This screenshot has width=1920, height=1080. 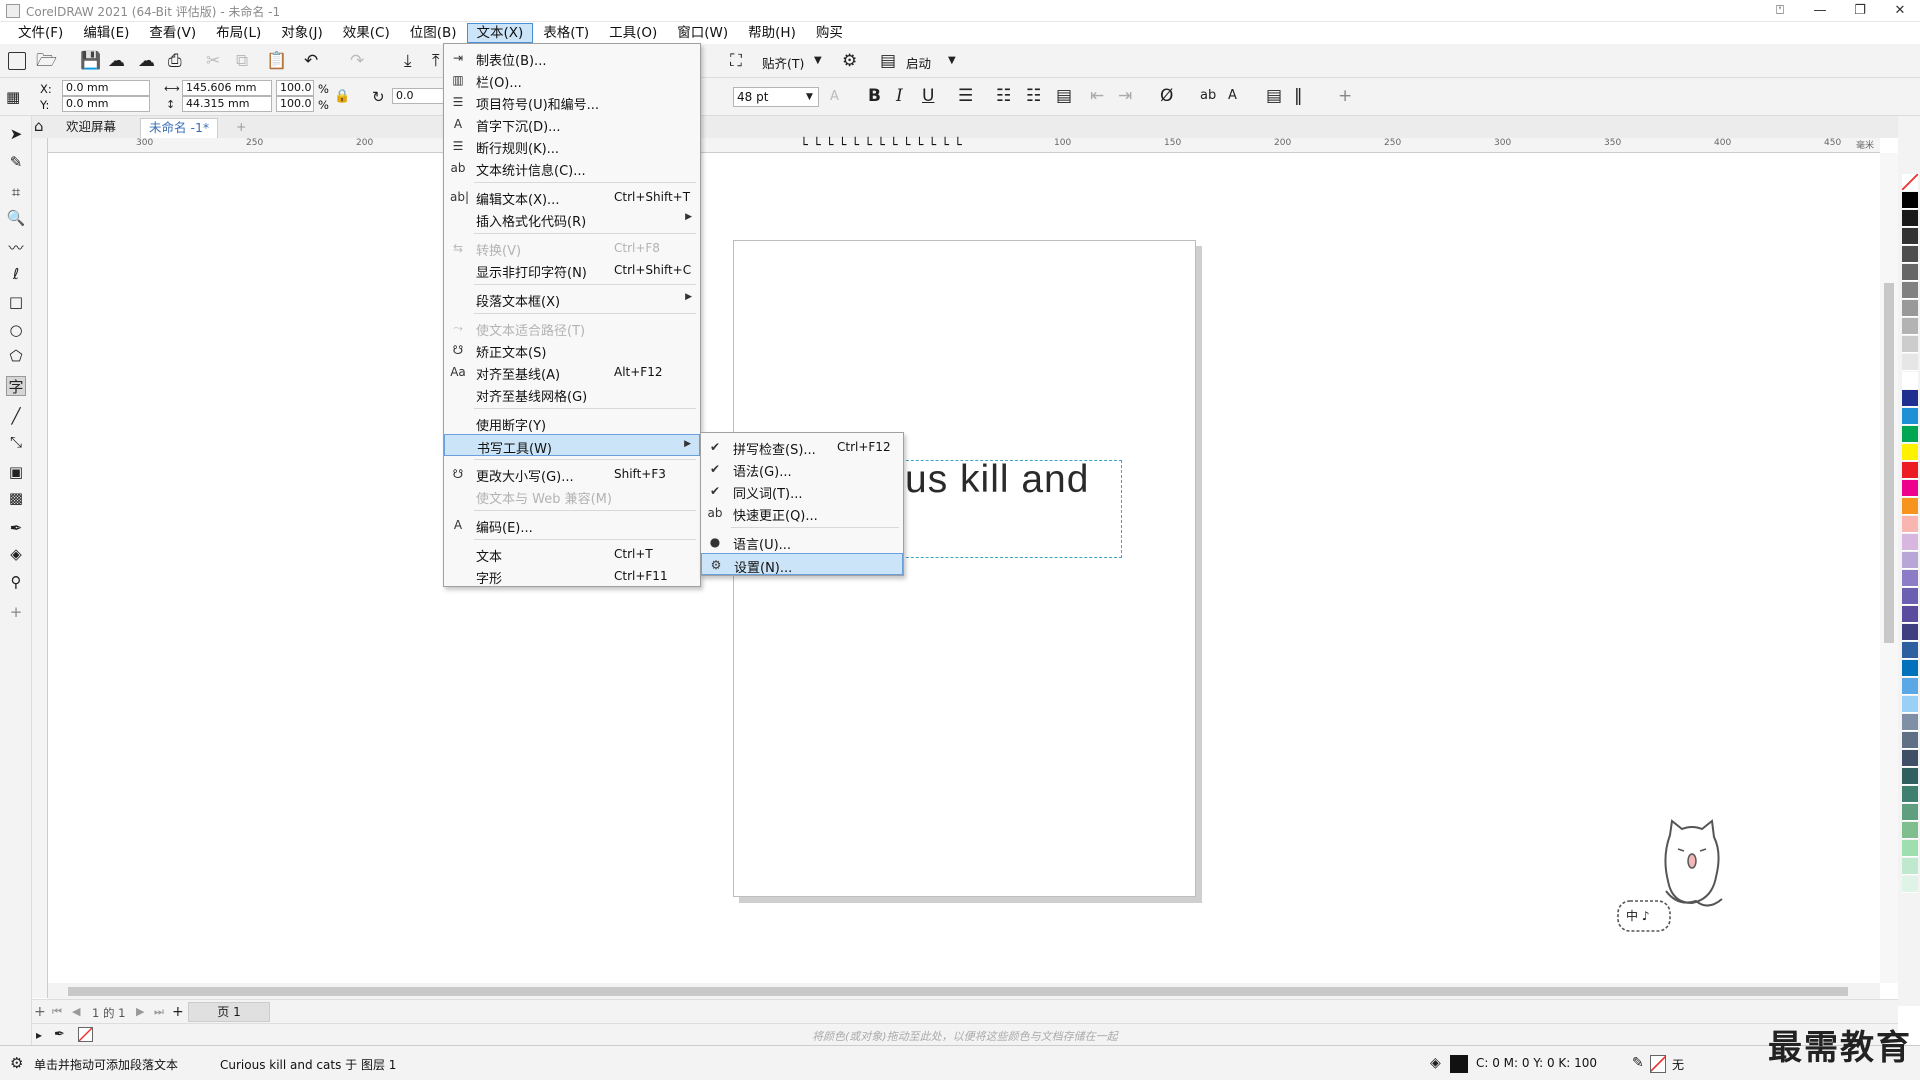 I want to click on curve-tool-icon: ℓ, so click(x=16, y=274).